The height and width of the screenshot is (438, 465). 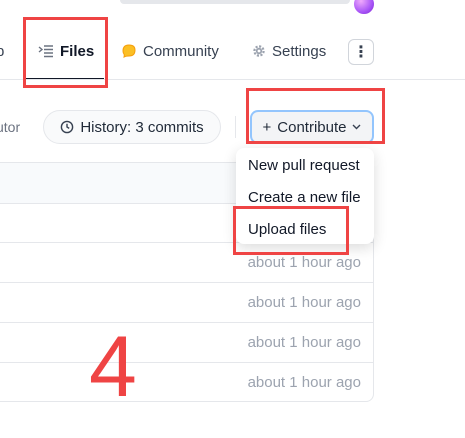 I want to click on tab-settings-label: Settings, so click(x=299, y=51).